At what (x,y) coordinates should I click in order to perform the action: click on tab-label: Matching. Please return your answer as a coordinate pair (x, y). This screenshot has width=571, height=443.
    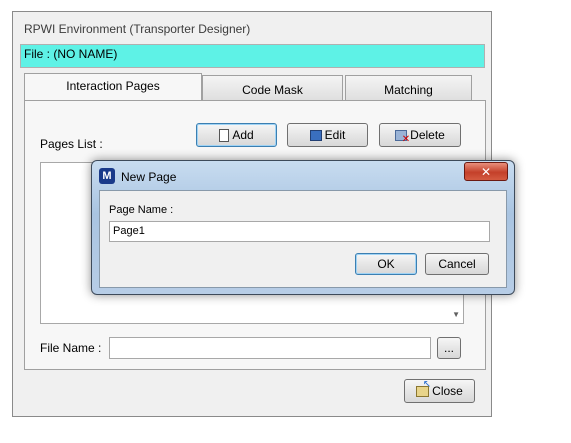
    Looking at the image, I should click on (408, 90).